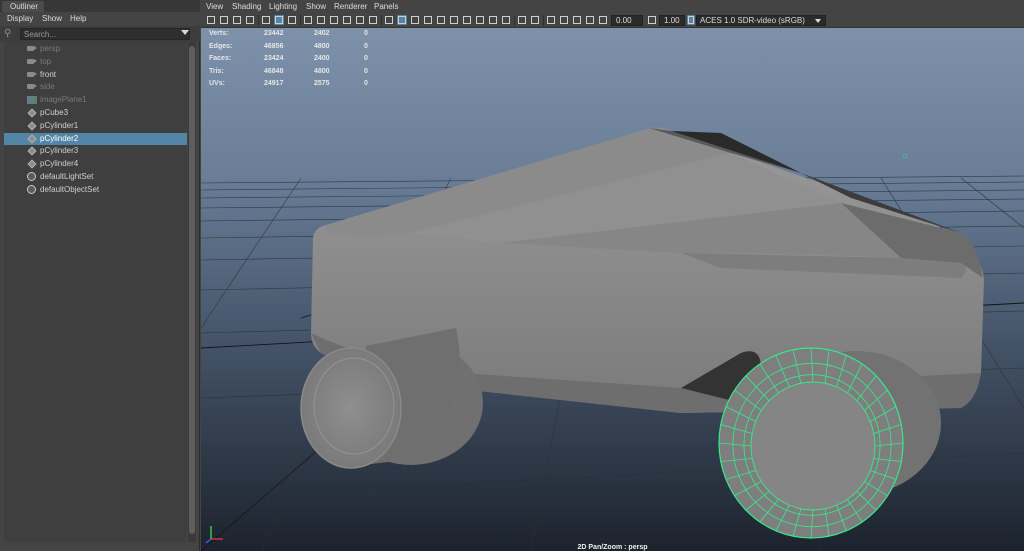 This screenshot has width=1024, height=551. Describe the element at coordinates (214, 535) in the screenshot. I see `view-axis-gizmo-icon` at that location.